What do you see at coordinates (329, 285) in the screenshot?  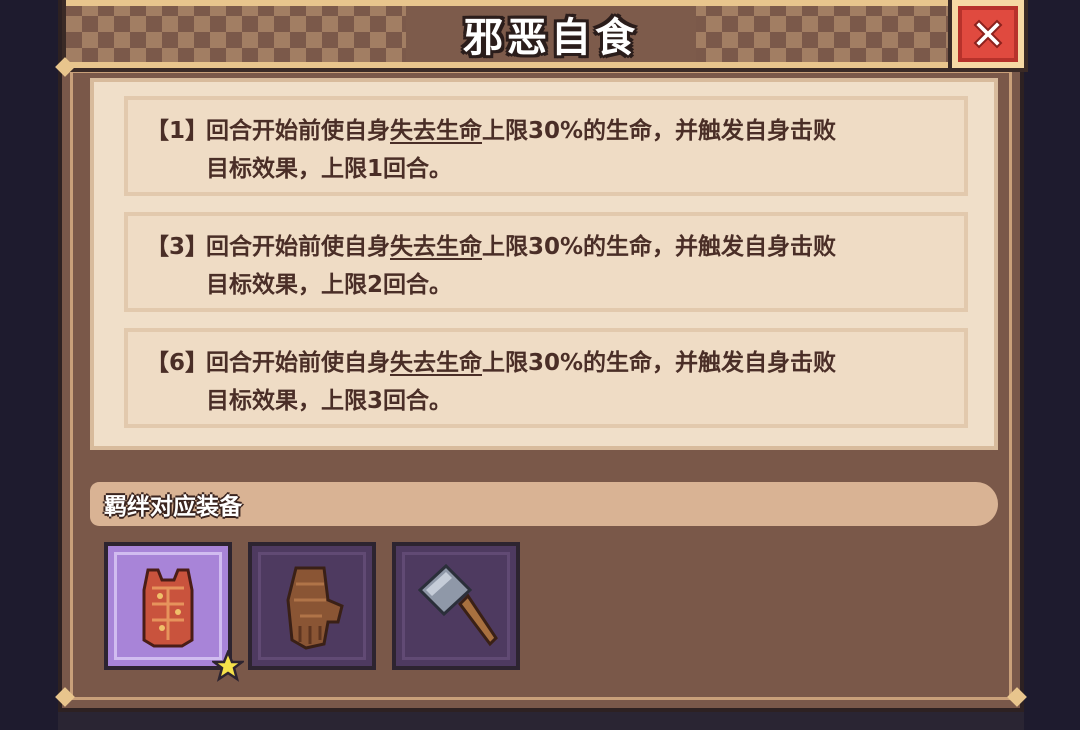 I see `effect-text-line2: 目标效果，上限2回合。` at bounding box center [329, 285].